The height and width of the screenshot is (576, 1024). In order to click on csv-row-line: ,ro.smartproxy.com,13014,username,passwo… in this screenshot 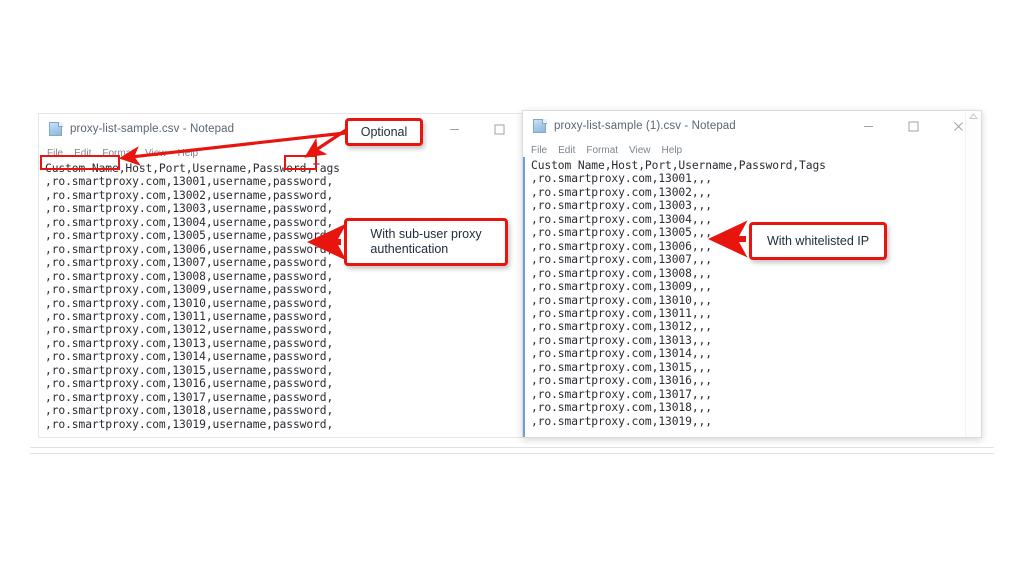, I will do `click(189, 357)`.